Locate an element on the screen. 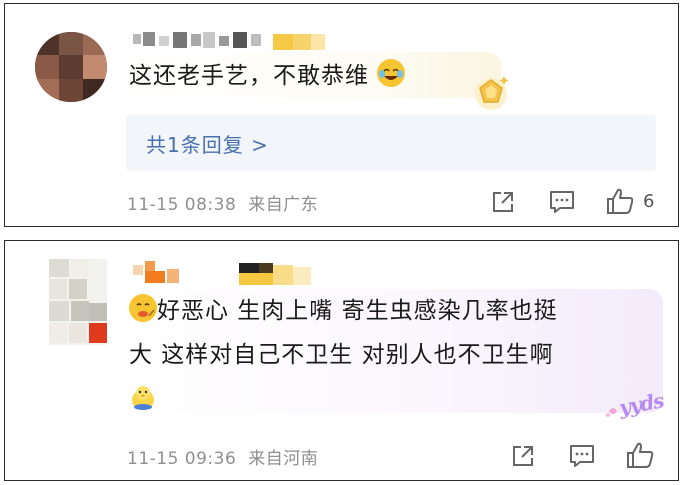 This screenshot has height=485, width=684. timestamp: 11-15 09:36 is located at coordinates (182, 459).